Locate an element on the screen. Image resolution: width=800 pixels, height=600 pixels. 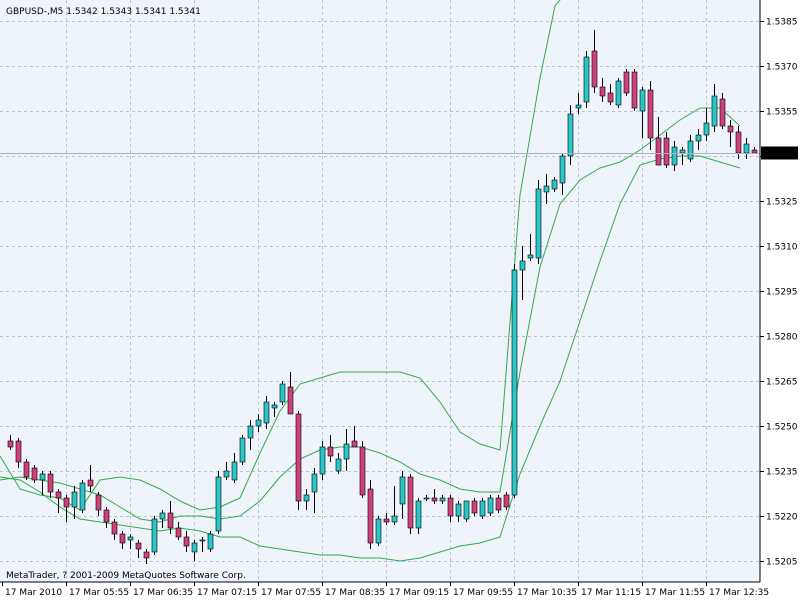
x-tick-label: 17 Mar 12:35 is located at coordinates (739, 593).